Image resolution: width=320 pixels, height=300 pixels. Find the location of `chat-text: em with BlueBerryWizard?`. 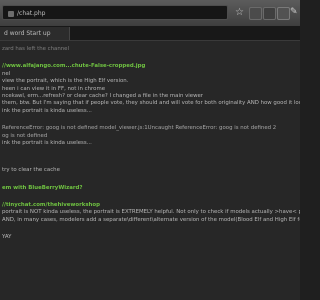

chat-text: em with BlueBerryWizard? is located at coordinates (42, 187).